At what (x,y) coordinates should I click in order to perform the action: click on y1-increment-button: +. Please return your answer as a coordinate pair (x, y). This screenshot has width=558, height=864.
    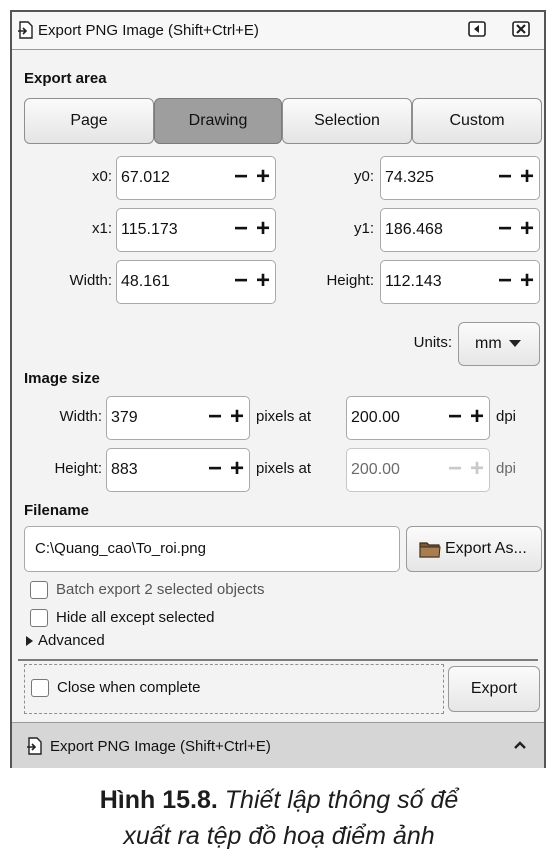
    Looking at the image, I should click on (527, 229).